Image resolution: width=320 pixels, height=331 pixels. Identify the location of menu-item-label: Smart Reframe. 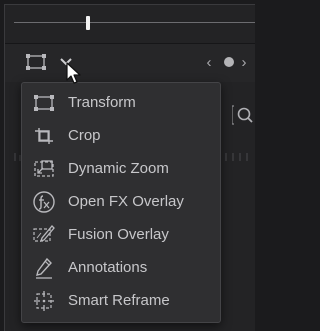
(119, 300).